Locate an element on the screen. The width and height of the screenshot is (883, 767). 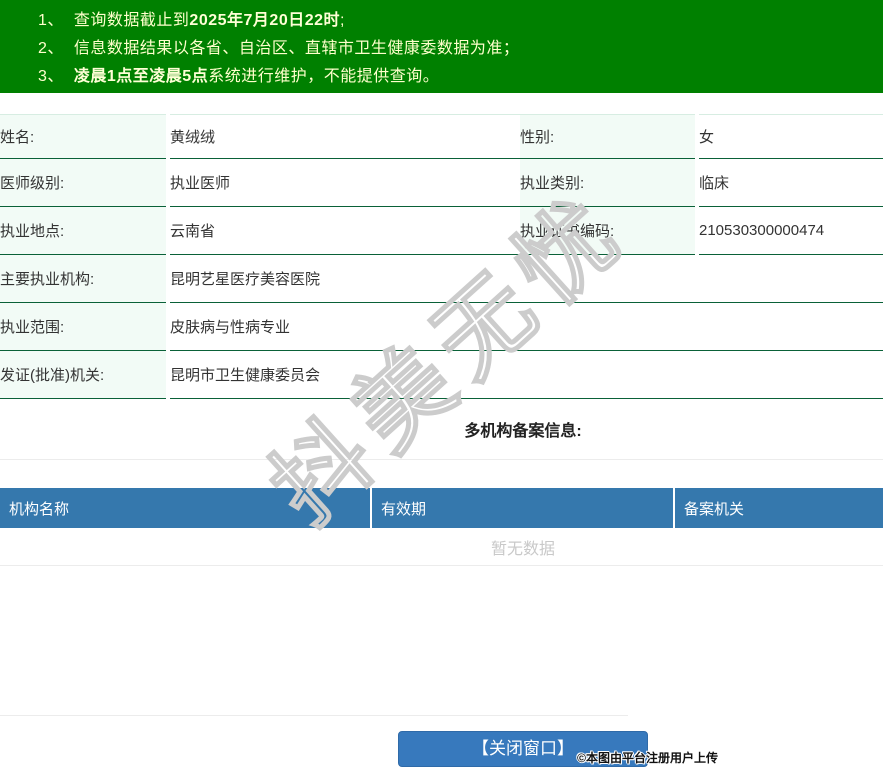
notice-number: 3、 is located at coordinates (51, 76).